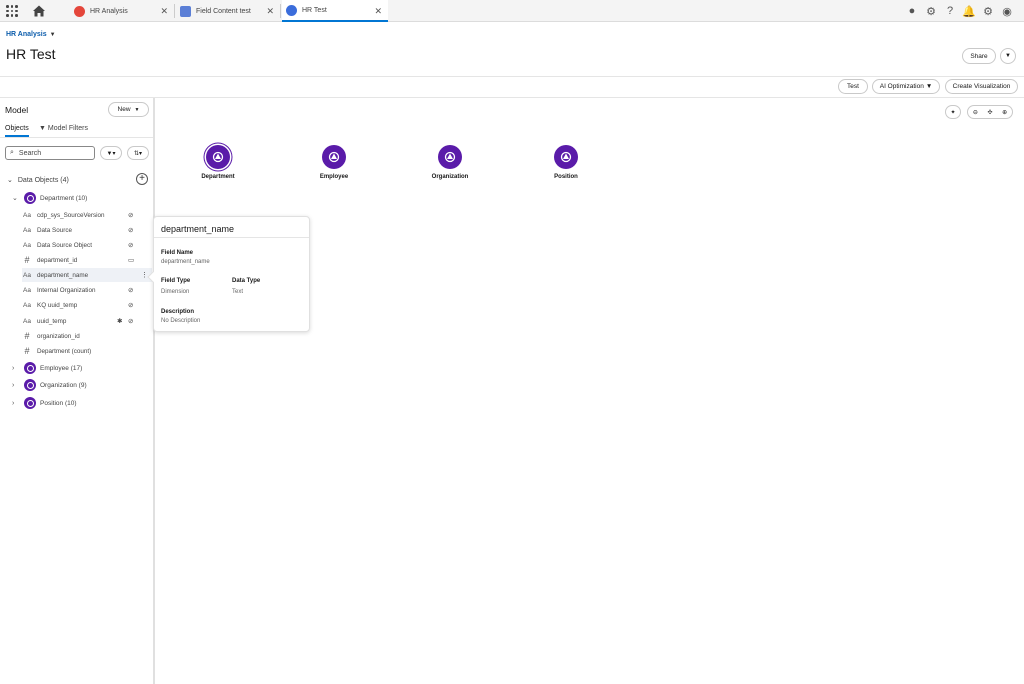 The height and width of the screenshot is (684, 1024). Describe the element at coordinates (512, 49) in the screenshot. I see `page-header: HR Analysis ▼ HR Test Share ▼` at that location.